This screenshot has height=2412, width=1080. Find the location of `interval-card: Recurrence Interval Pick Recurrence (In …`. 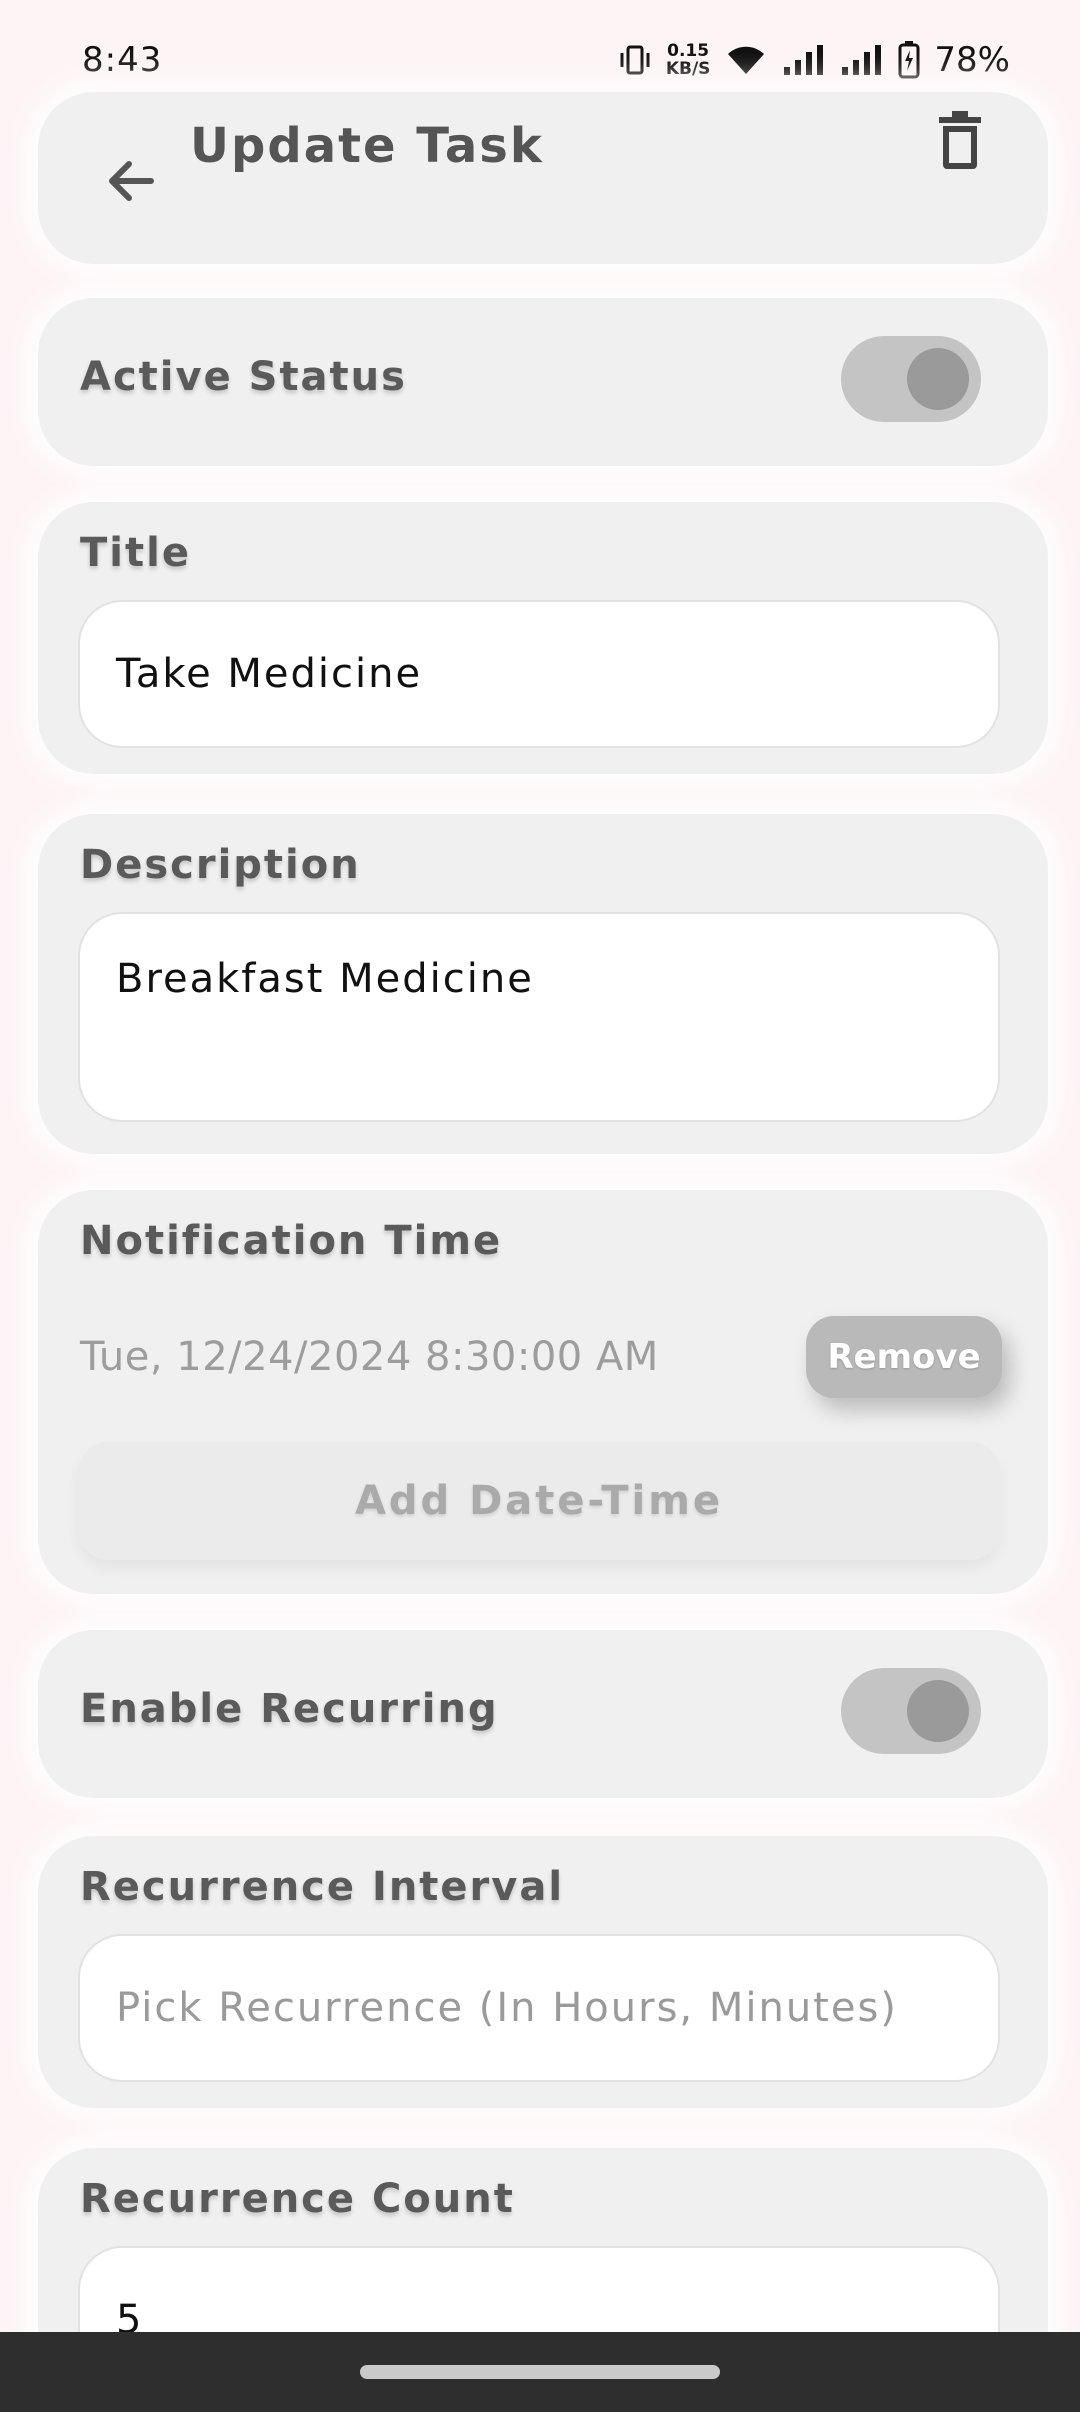

interval-card: Recurrence Interval Pick Recurrence (In … is located at coordinates (543, 1972).